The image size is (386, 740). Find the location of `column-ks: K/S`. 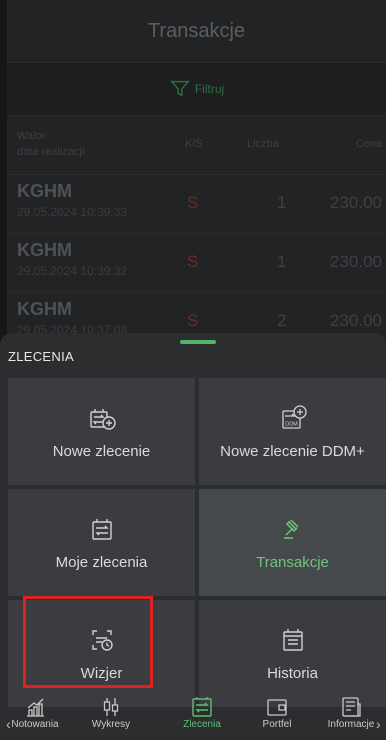

column-ks: K/S is located at coordinates (194, 144).